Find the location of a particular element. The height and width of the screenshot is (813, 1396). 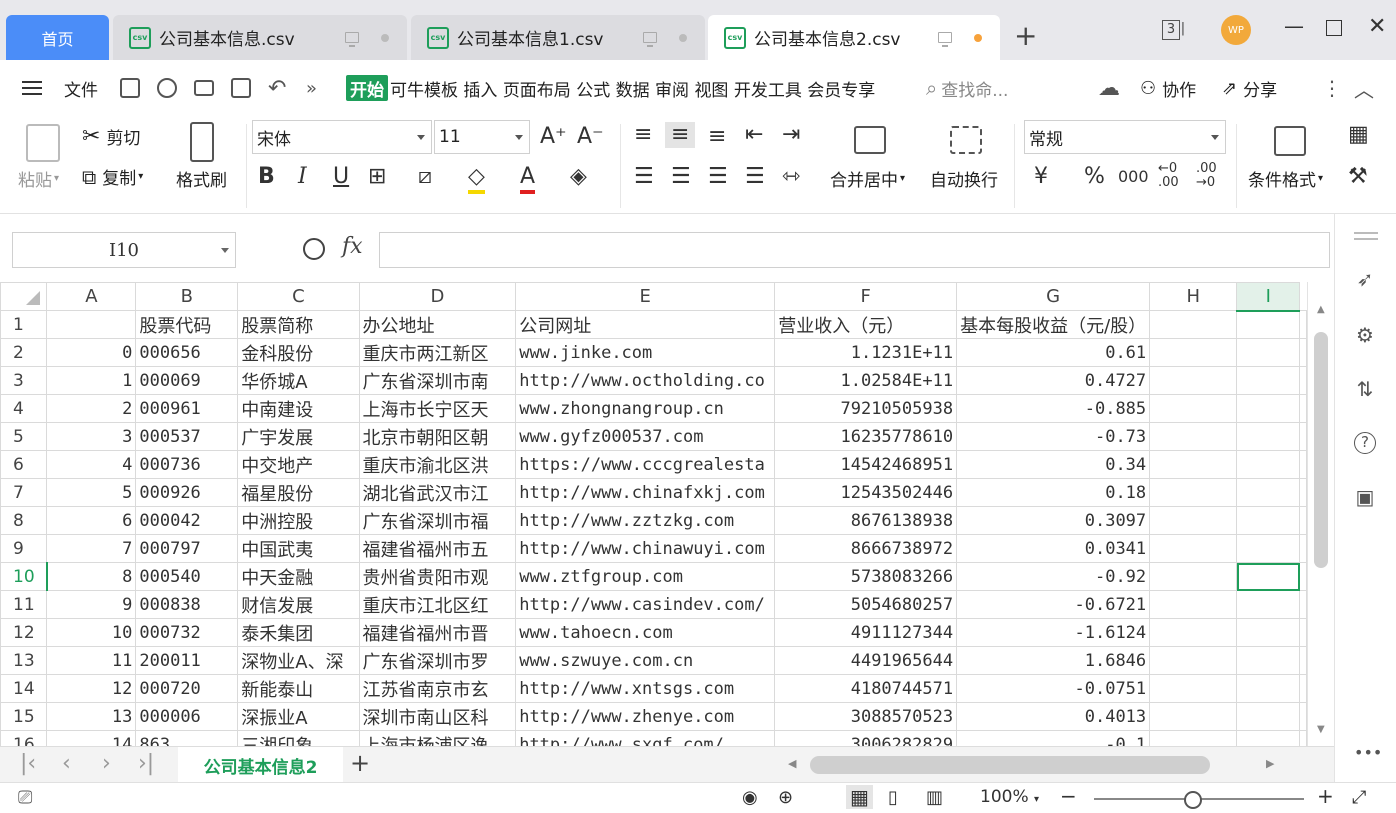

tab-page-layout: 页面布局 is located at coordinates (537, 88).